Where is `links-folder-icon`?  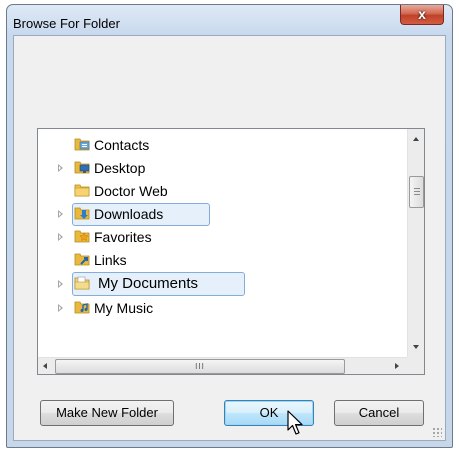
links-folder-icon is located at coordinates (82, 259).